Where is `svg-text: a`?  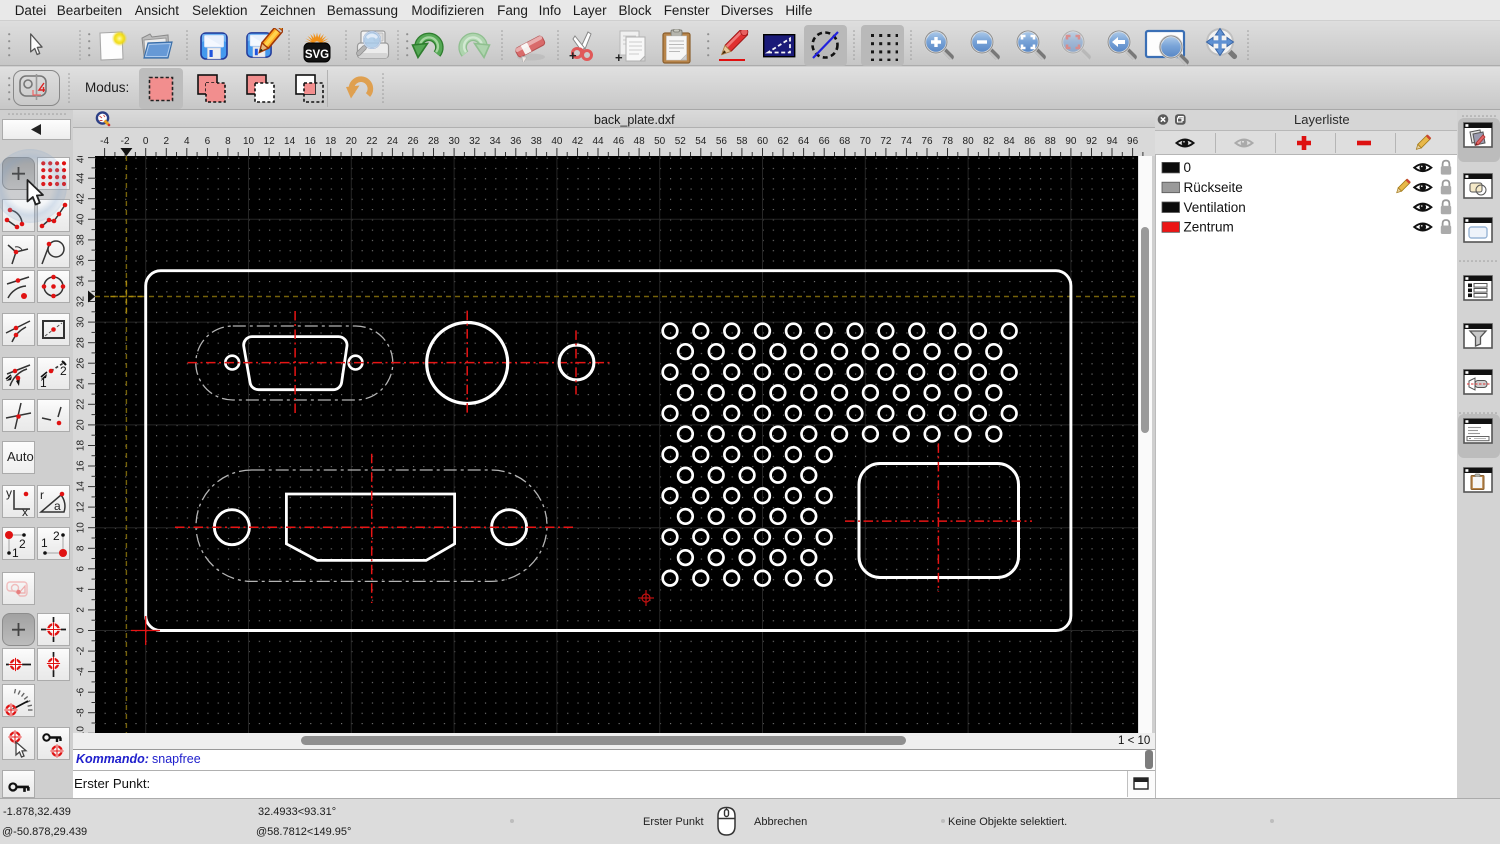 svg-text: a is located at coordinates (57, 506).